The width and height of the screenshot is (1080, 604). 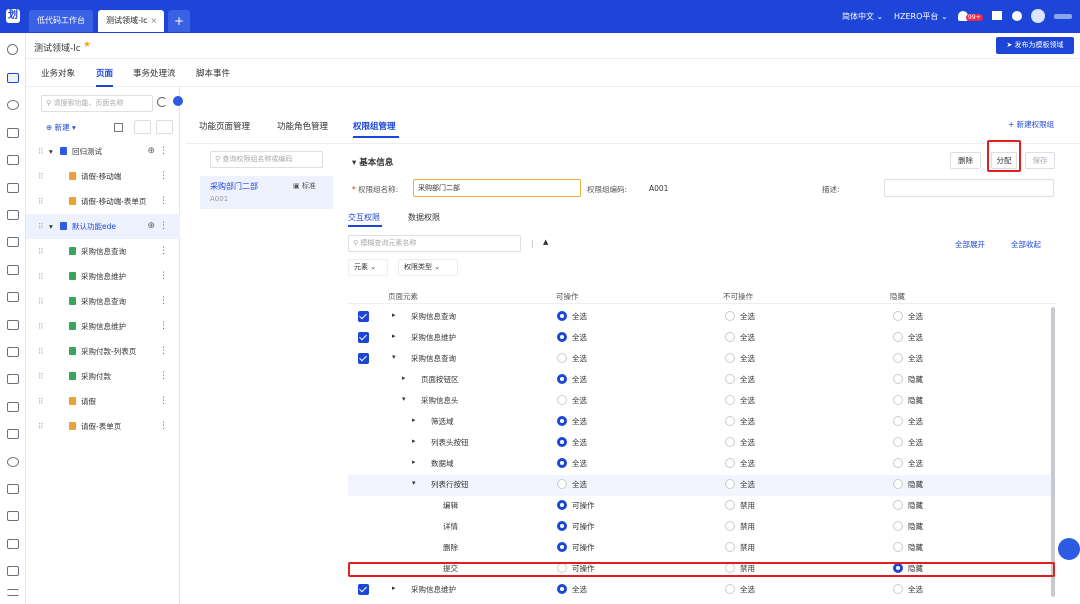 I want to click on subnav-transaction-flow: 事务处理流, so click(x=154, y=73).